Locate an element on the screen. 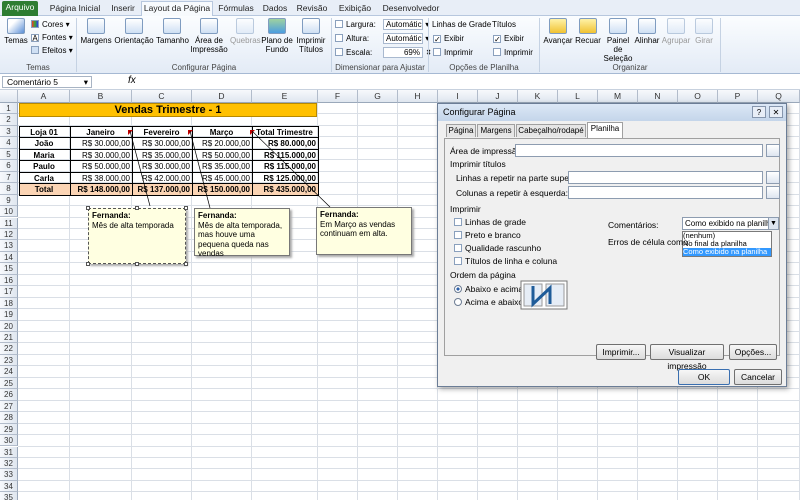  row-header-18: 18 is located at coordinates (9, 303).